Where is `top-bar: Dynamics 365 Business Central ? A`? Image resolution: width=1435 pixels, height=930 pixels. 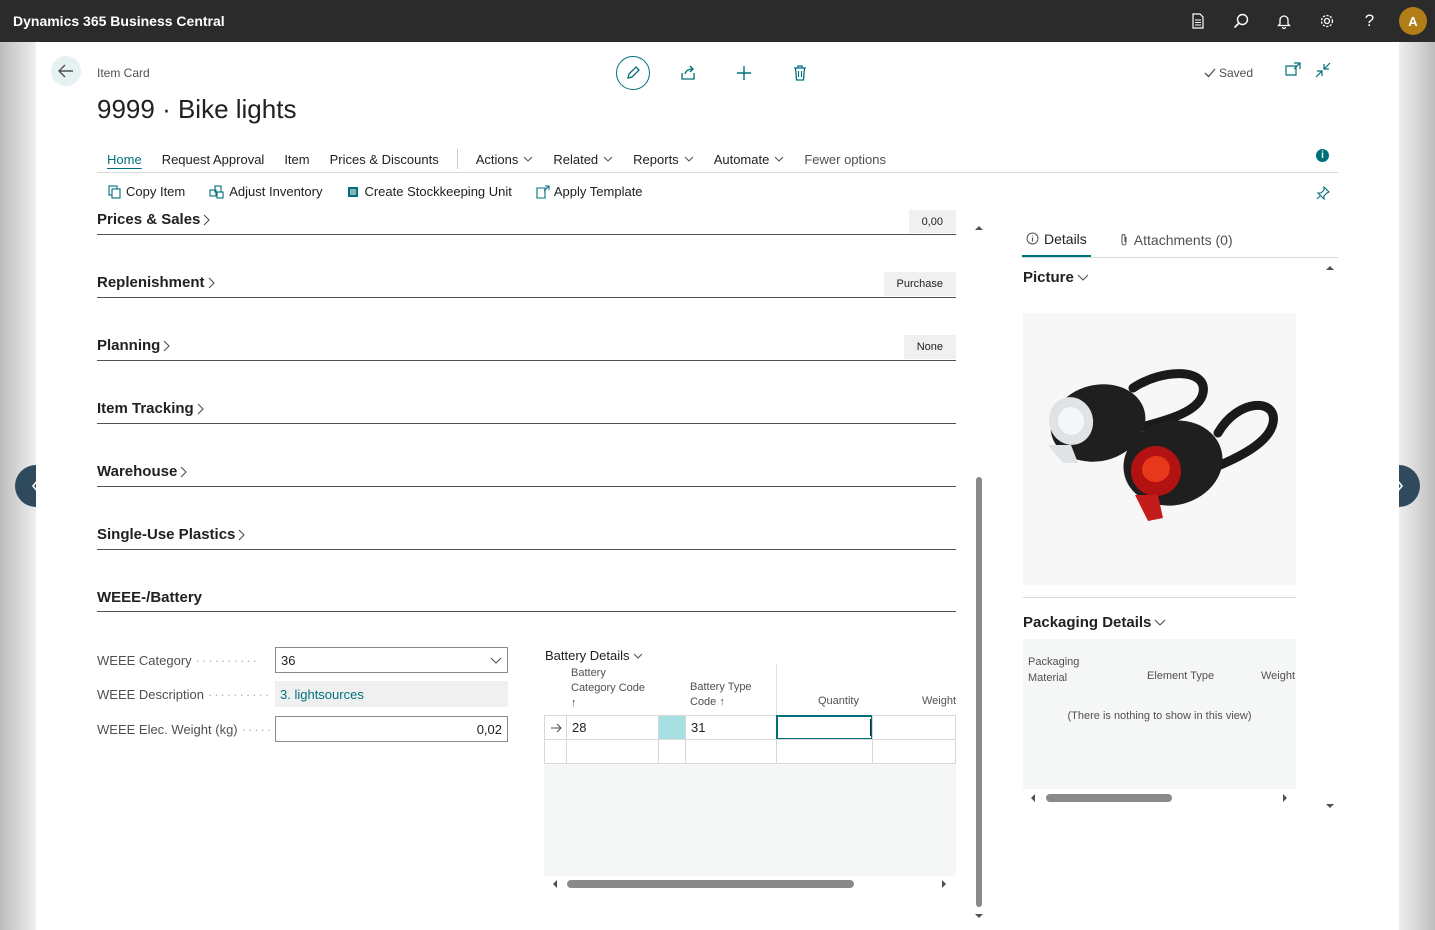
top-bar: Dynamics 365 Business Central ? A is located at coordinates (717, 21).